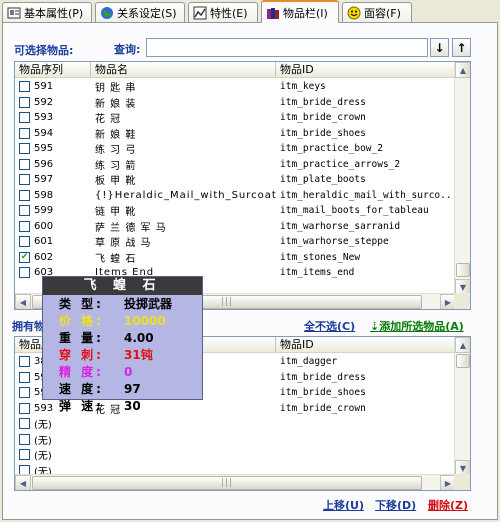 The width and height of the screenshot is (500, 522). What do you see at coordinates (343, 505) in the screenshot?
I see `move-up-link: 上移(U)` at bounding box center [343, 505].